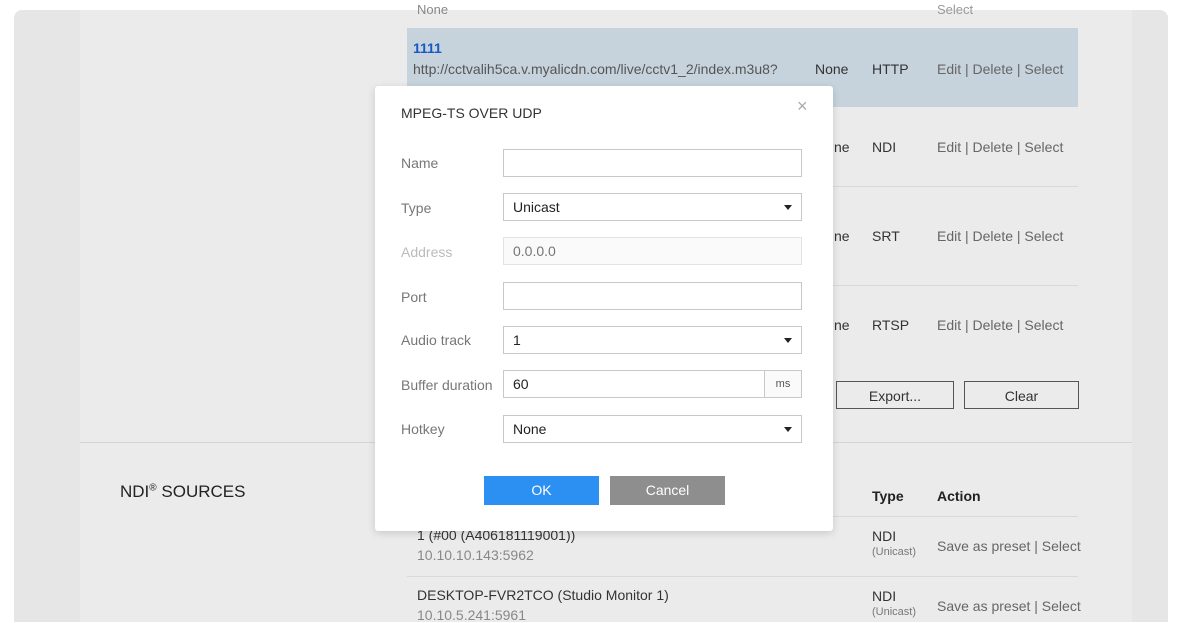 The image size is (1182, 623). I want to click on buffer-duration-value: 60, so click(521, 384).